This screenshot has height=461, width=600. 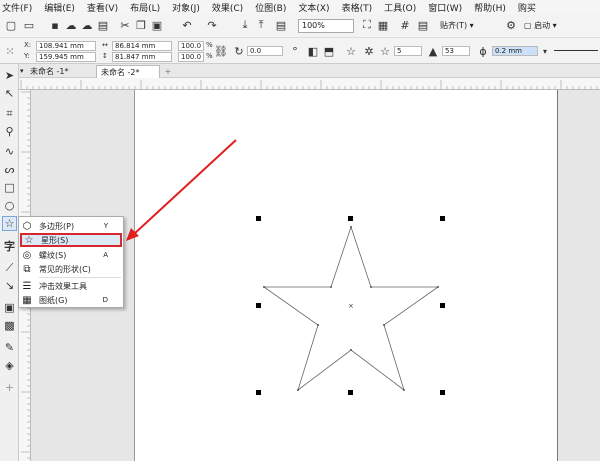 I want to click on annotation-arrow, so click(x=185, y=187).